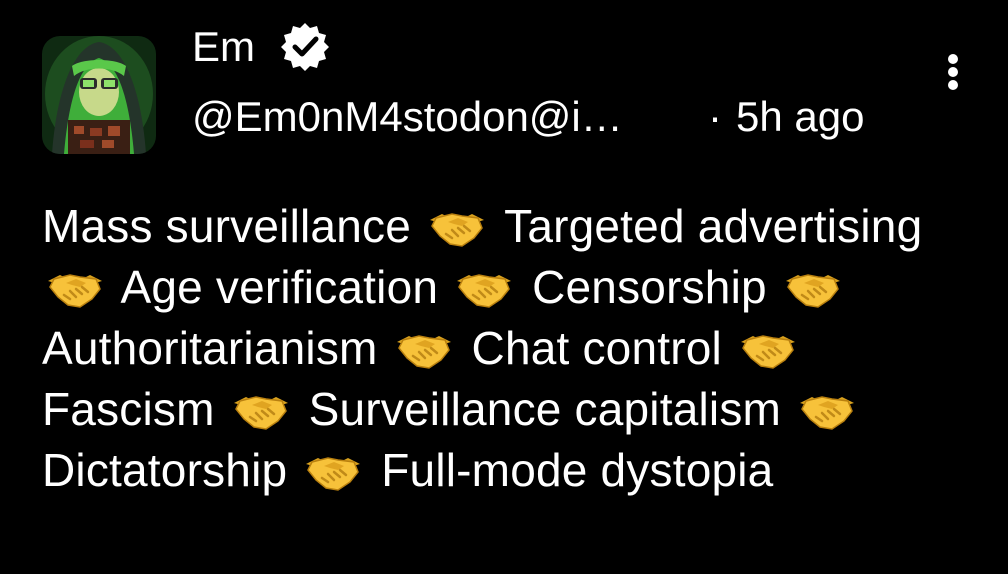 This screenshot has width=1008, height=574. What do you see at coordinates (135, 409) in the screenshot?
I see `post-text-segment: Fascism` at bounding box center [135, 409].